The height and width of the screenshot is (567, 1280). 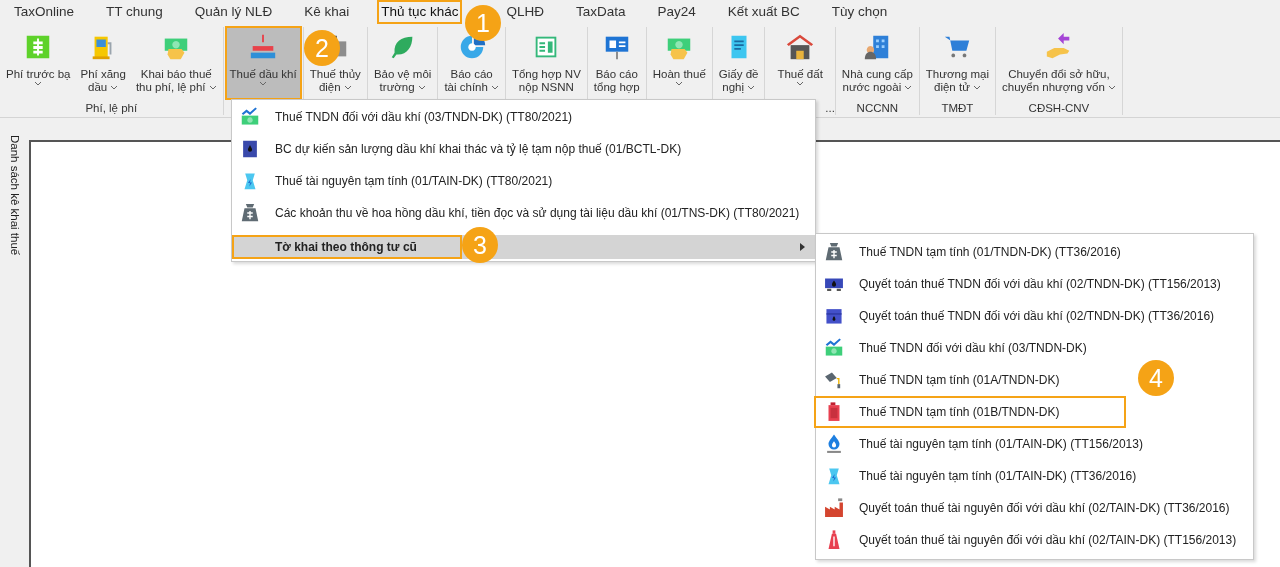 What do you see at coordinates (1059, 108) in the screenshot?
I see `group-label: CĐSH-CNV` at bounding box center [1059, 108].